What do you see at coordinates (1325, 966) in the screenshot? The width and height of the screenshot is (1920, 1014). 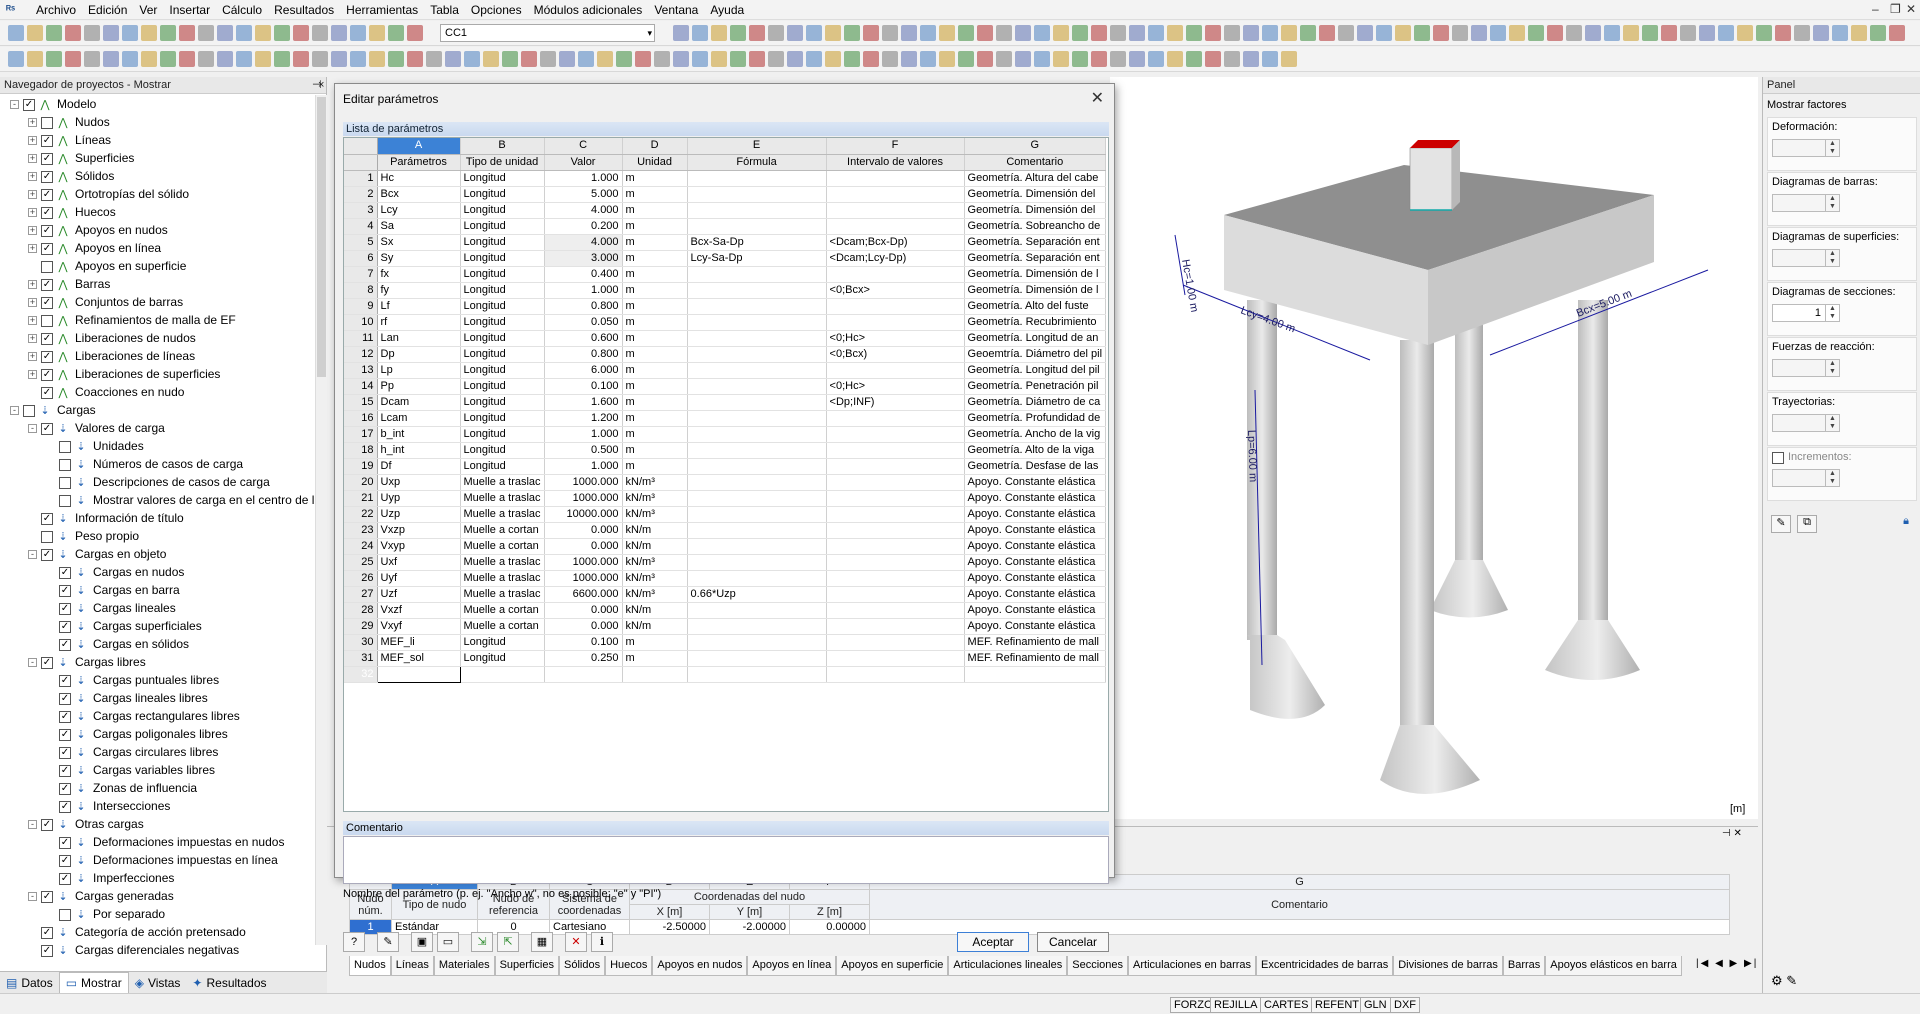 I see `table-tab: Excentricidades de barras` at bounding box center [1325, 966].